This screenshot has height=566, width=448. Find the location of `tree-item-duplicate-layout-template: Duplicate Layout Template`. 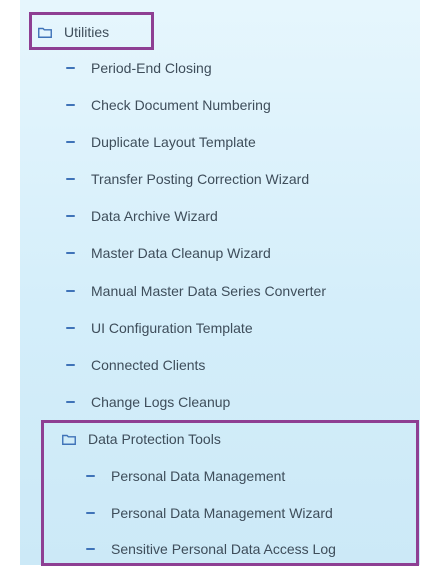

tree-item-duplicate-layout-template: Duplicate Layout Template is located at coordinates (161, 142).